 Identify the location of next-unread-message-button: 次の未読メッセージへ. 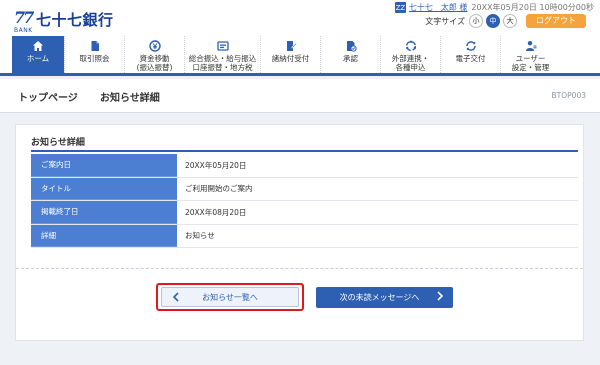
(384, 297).